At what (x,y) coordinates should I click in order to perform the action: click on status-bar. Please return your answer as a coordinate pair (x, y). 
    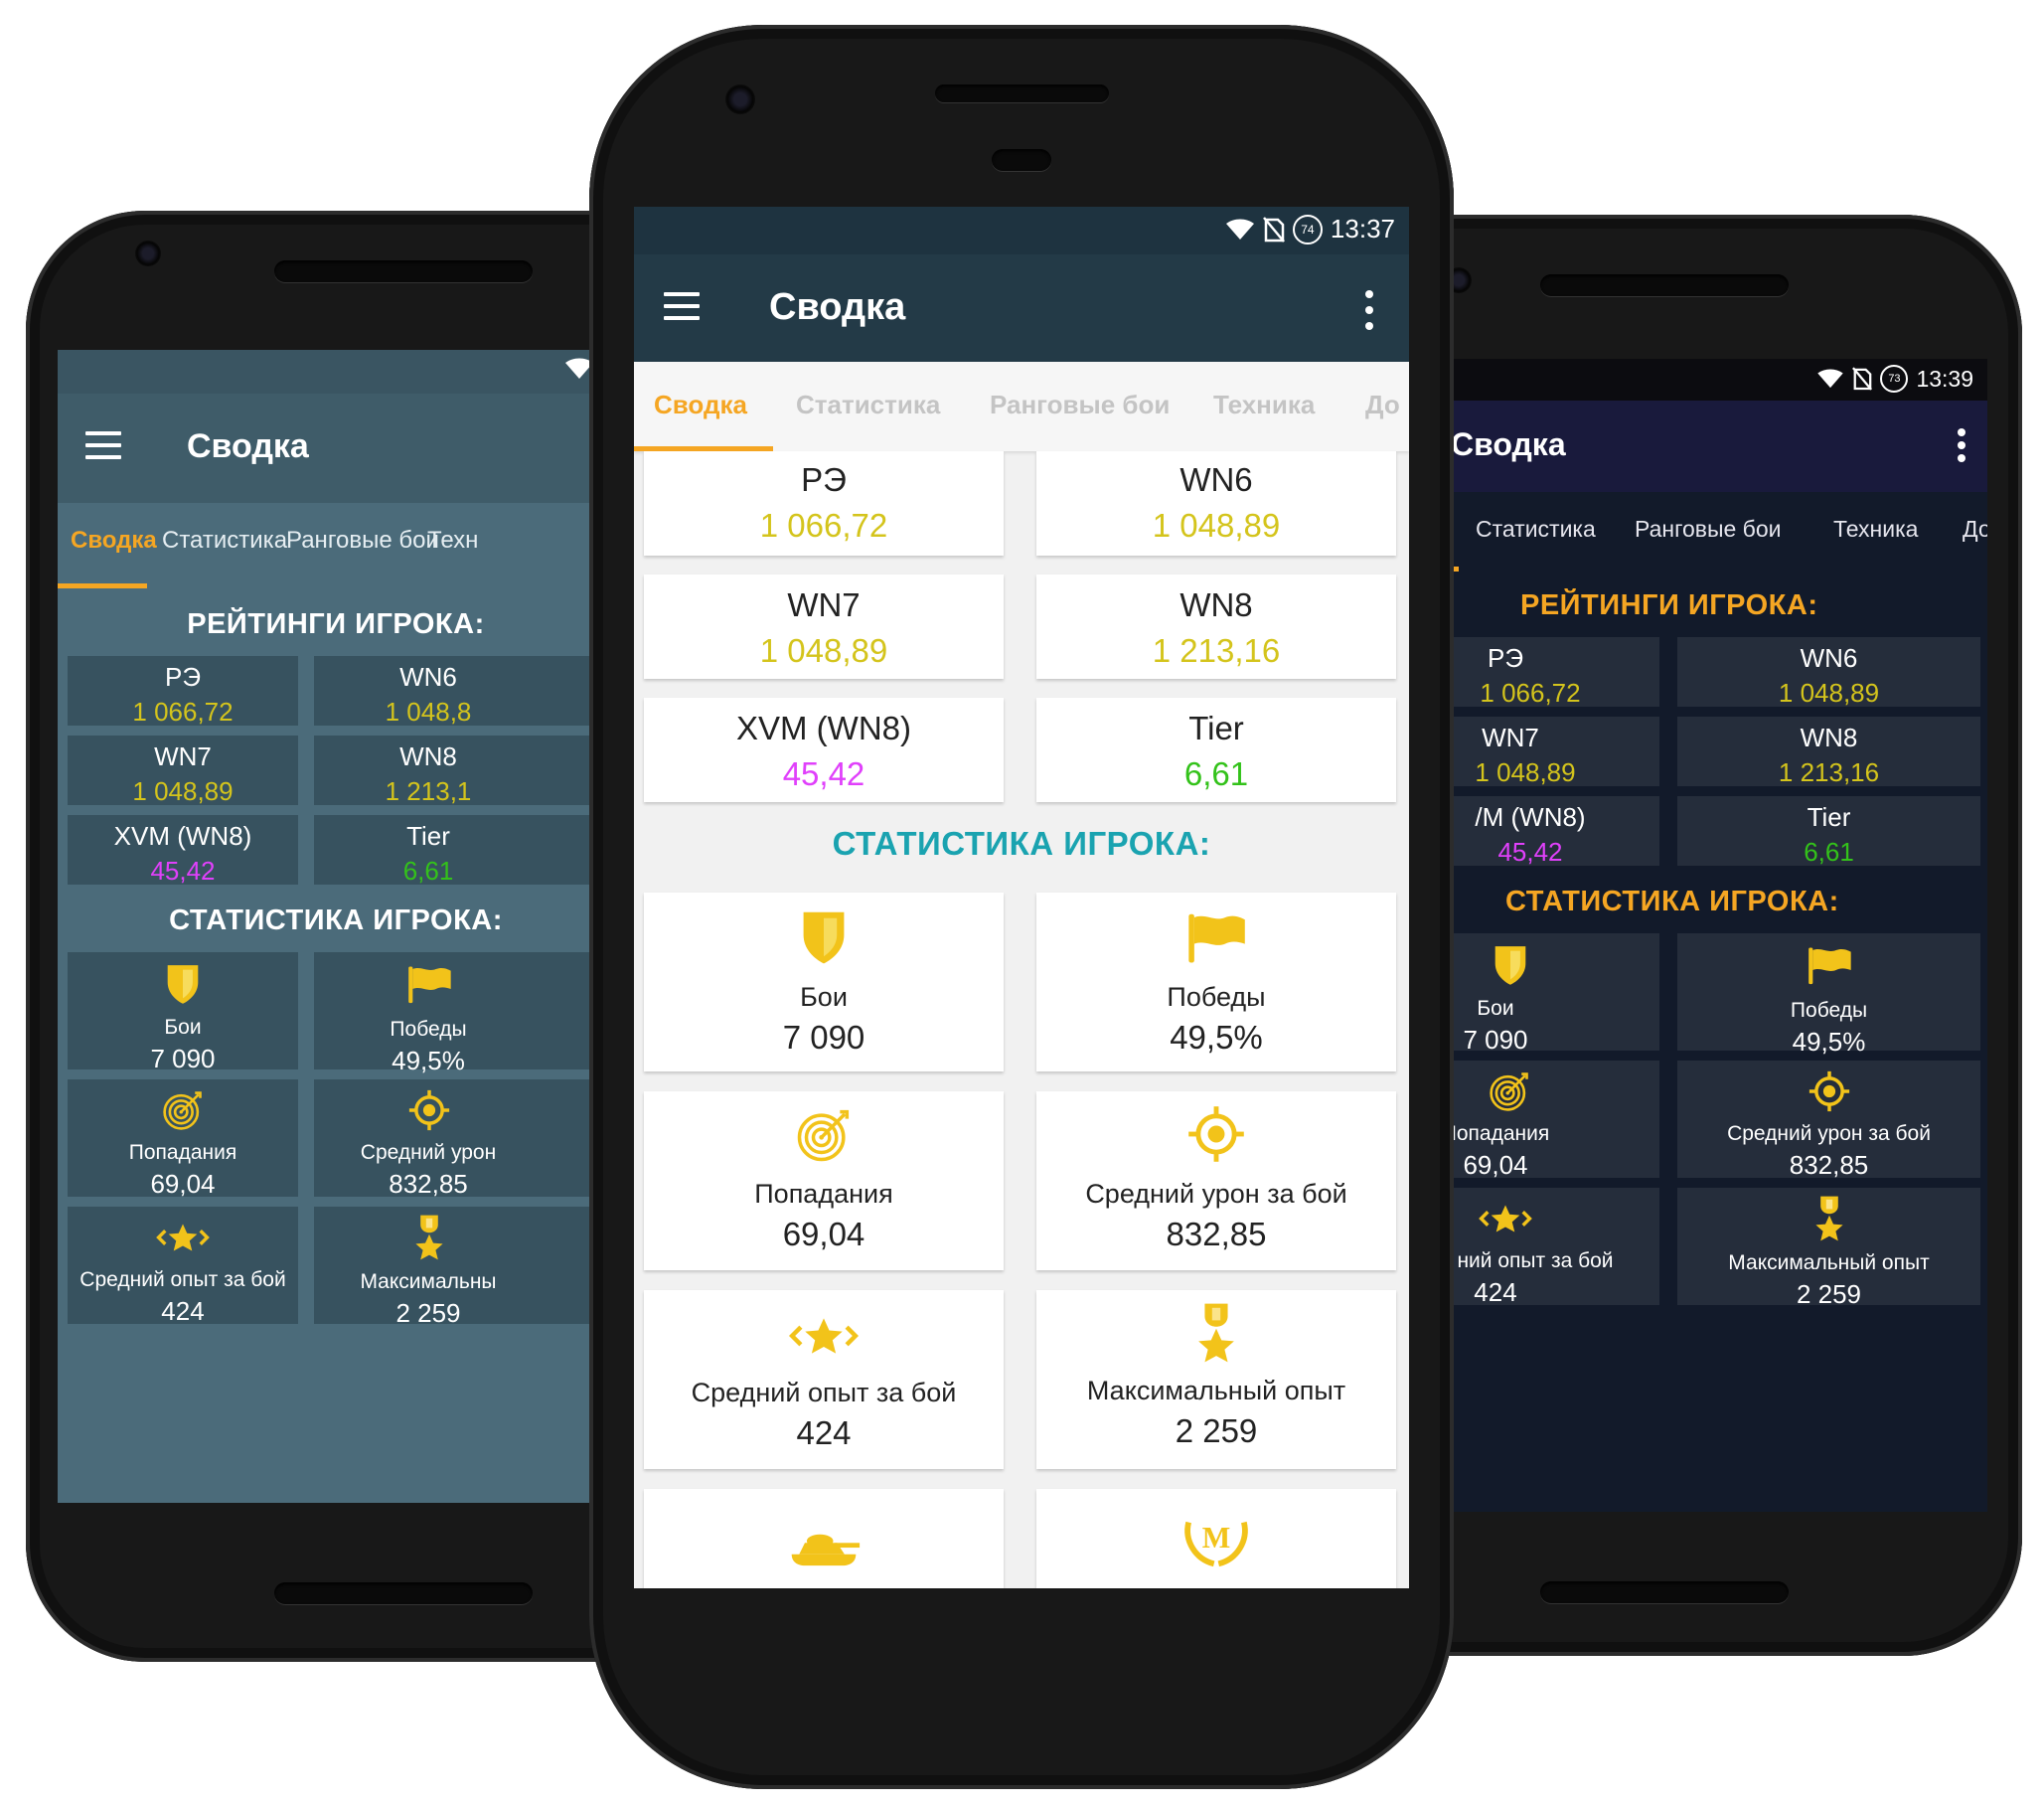
    Looking at the image, I should click on (336, 372).